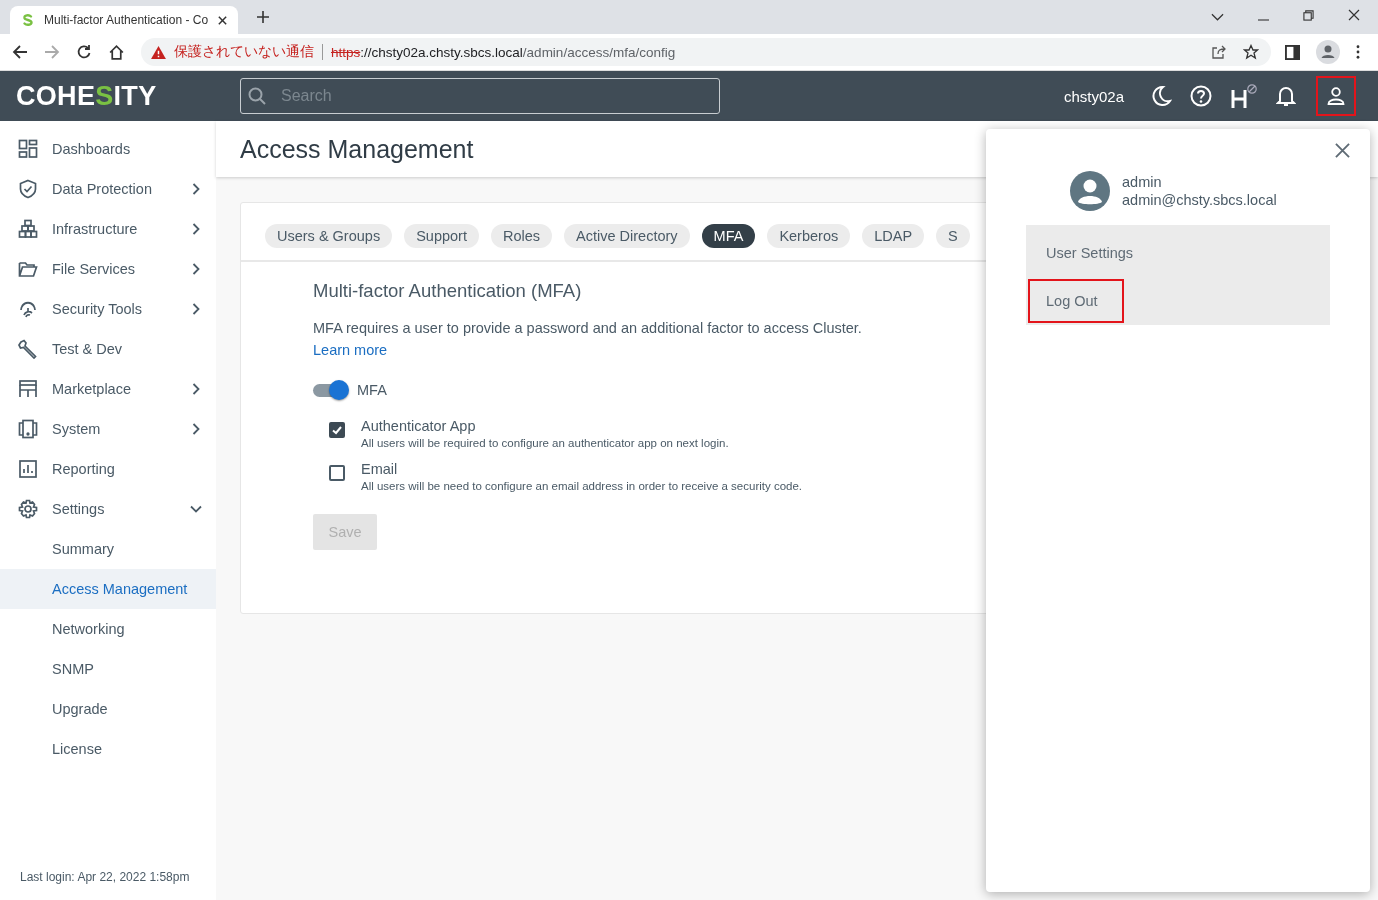  What do you see at coordinates (331, 390) in the screenshot?
I see `mfa-toggle` at bounding box center [331, 390].